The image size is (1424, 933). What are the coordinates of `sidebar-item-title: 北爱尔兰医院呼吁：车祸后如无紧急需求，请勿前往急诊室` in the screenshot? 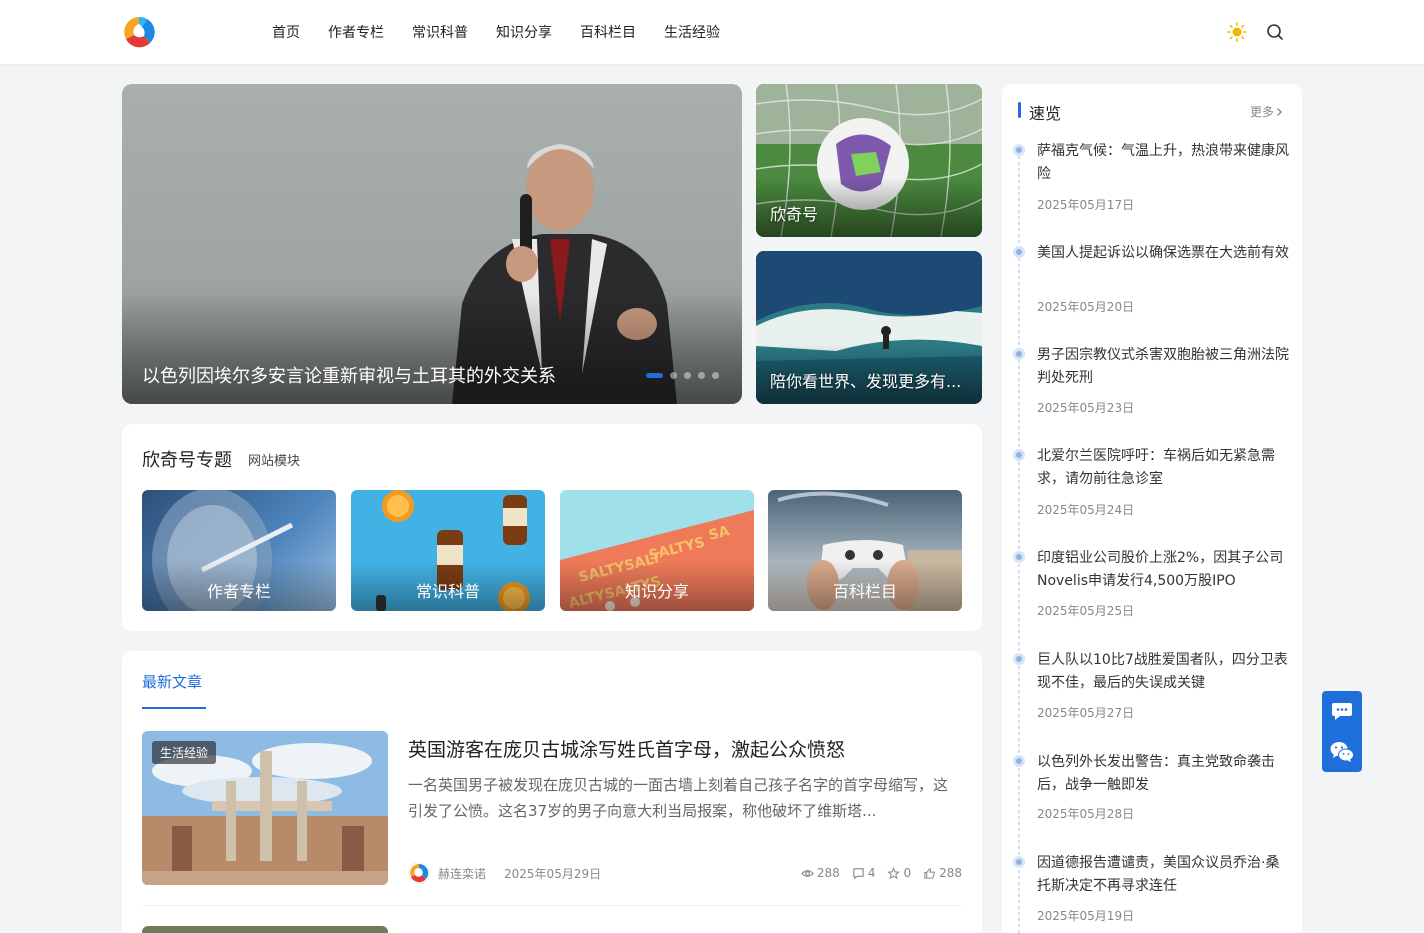 It's located at (1163, 467).